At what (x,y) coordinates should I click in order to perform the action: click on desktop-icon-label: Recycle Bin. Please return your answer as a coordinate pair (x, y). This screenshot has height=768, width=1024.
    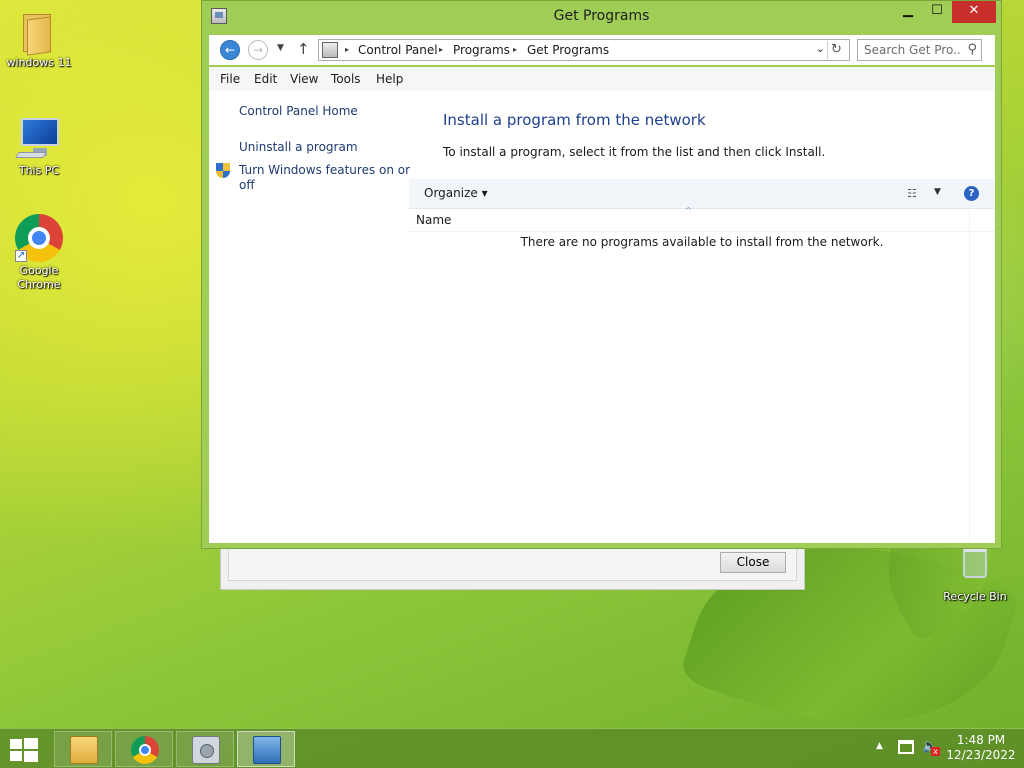
    Looking at the image, I should click on (975, 596).